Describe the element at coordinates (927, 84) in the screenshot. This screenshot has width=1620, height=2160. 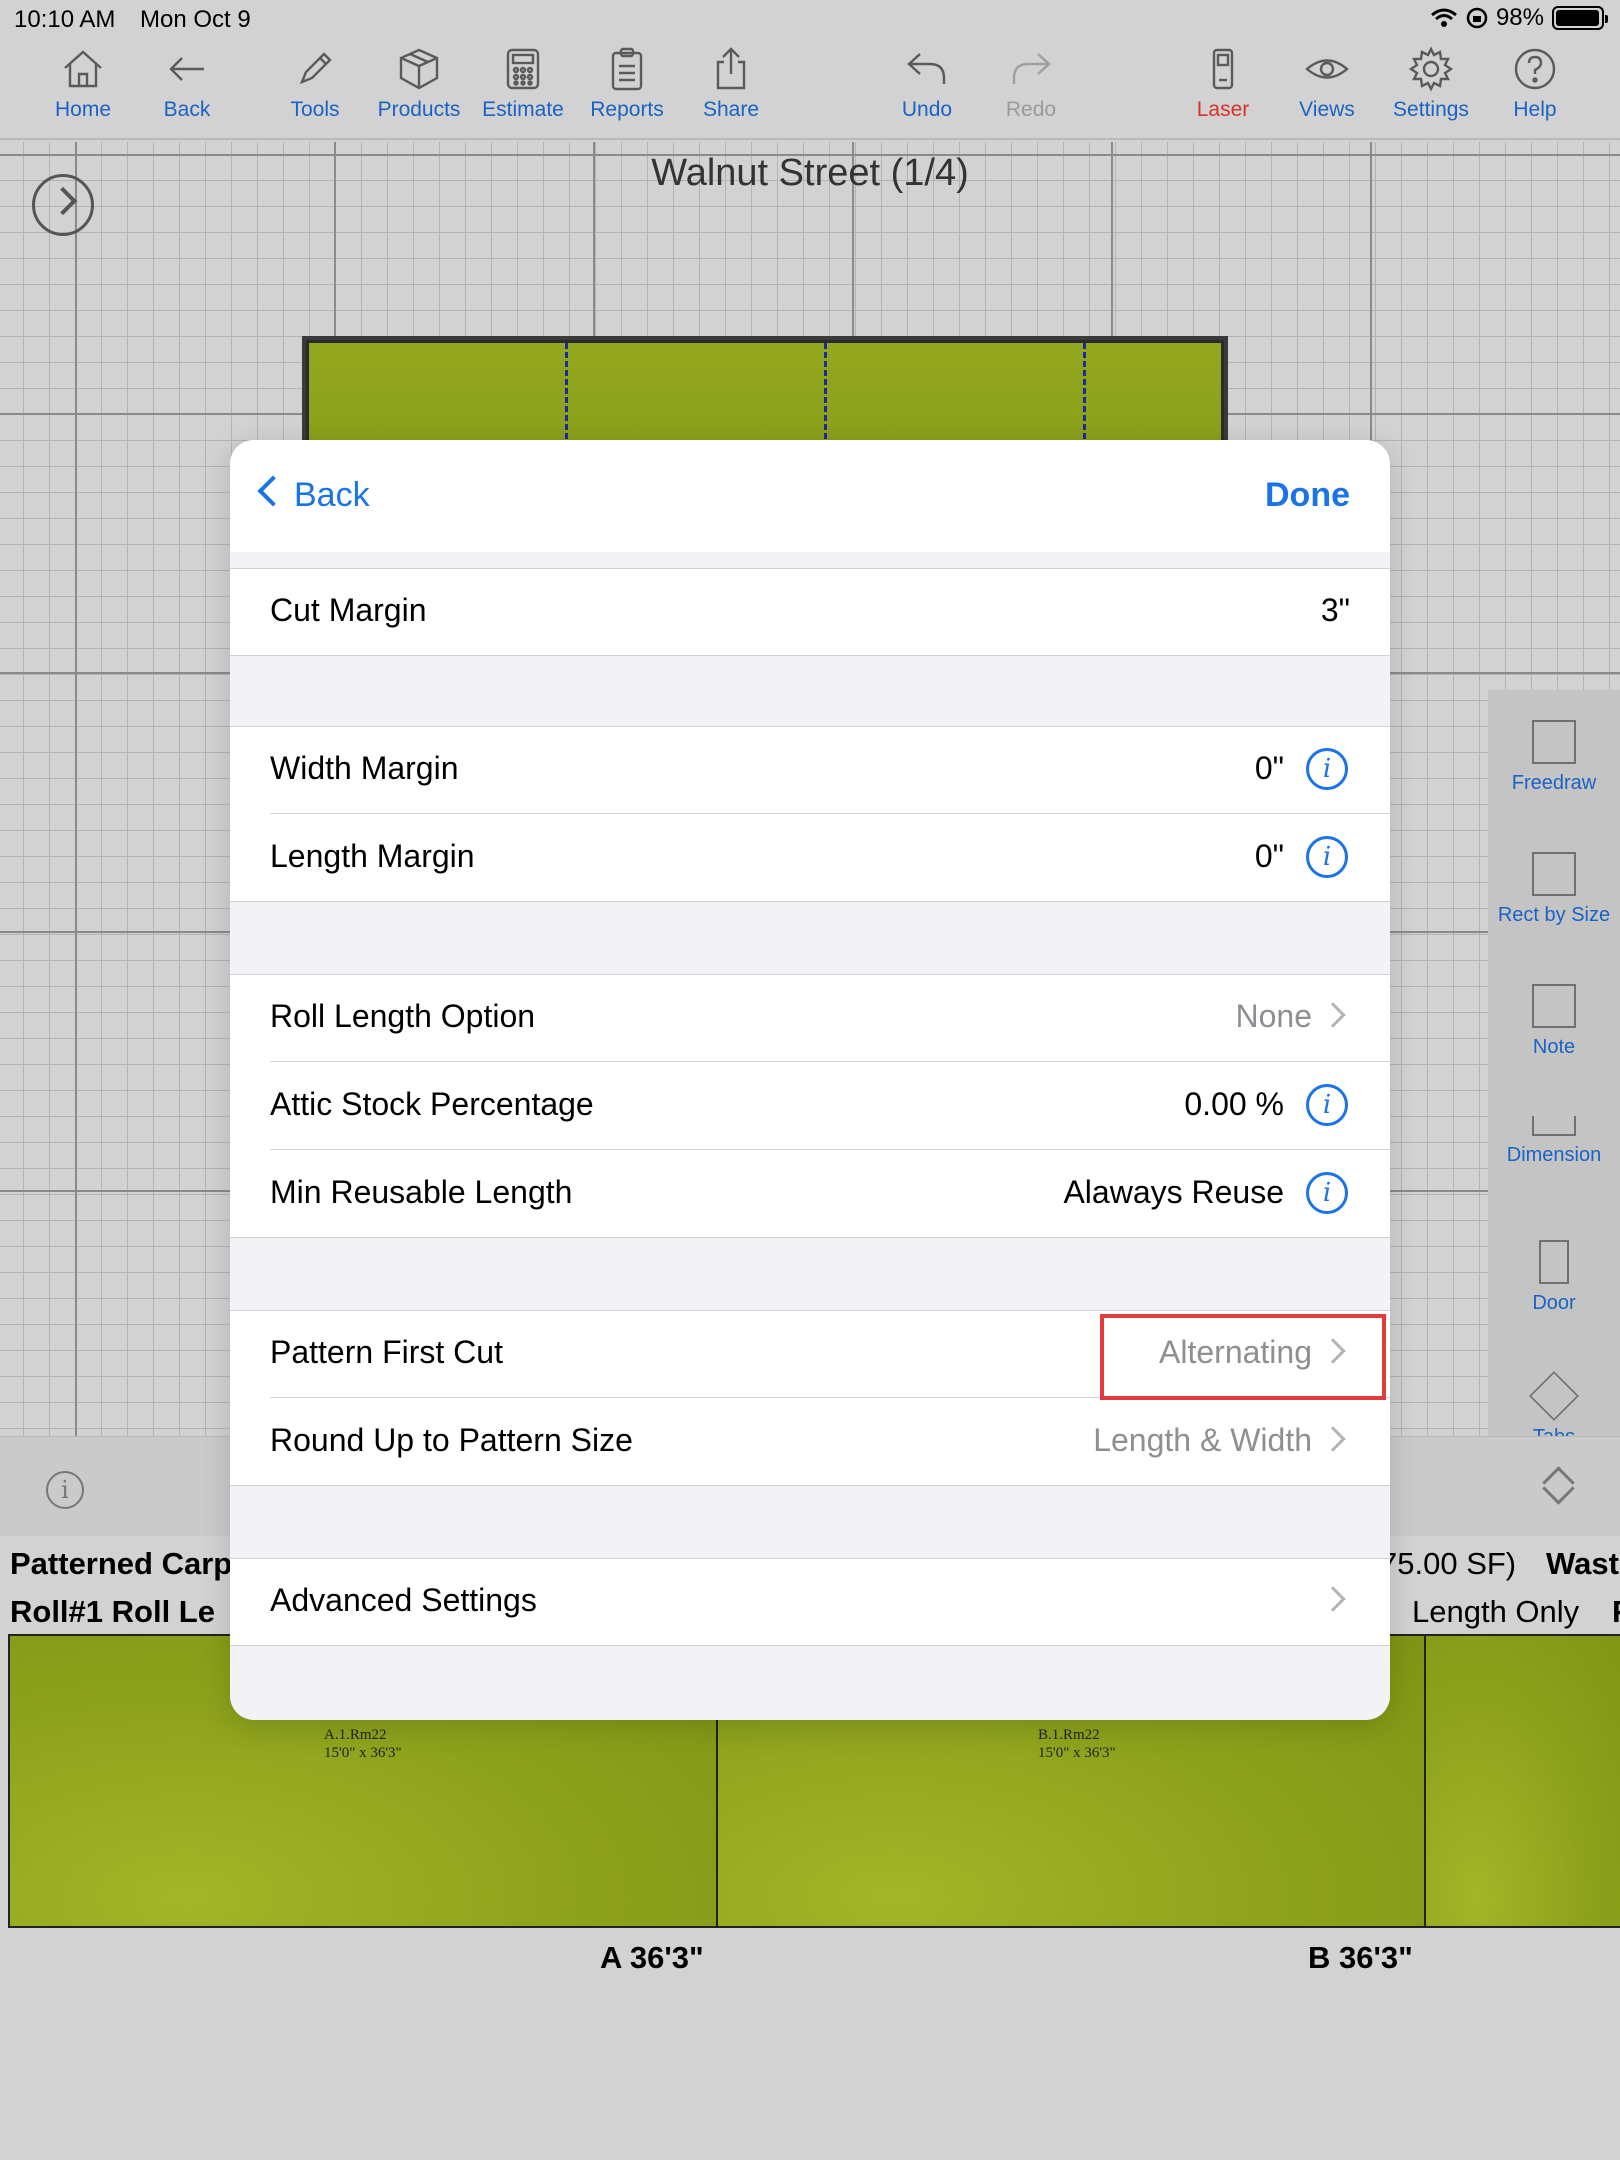
I see `undo-button: Undo` at that location.